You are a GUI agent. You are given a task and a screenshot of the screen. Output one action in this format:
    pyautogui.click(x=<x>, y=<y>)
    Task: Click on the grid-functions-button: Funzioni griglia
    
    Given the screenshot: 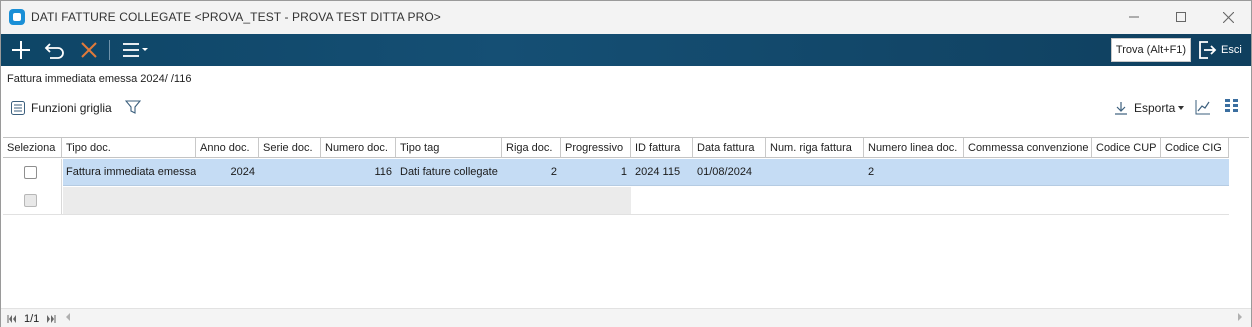 What is the action you would take?
    pyautogui.click(x=61, y=108)
    